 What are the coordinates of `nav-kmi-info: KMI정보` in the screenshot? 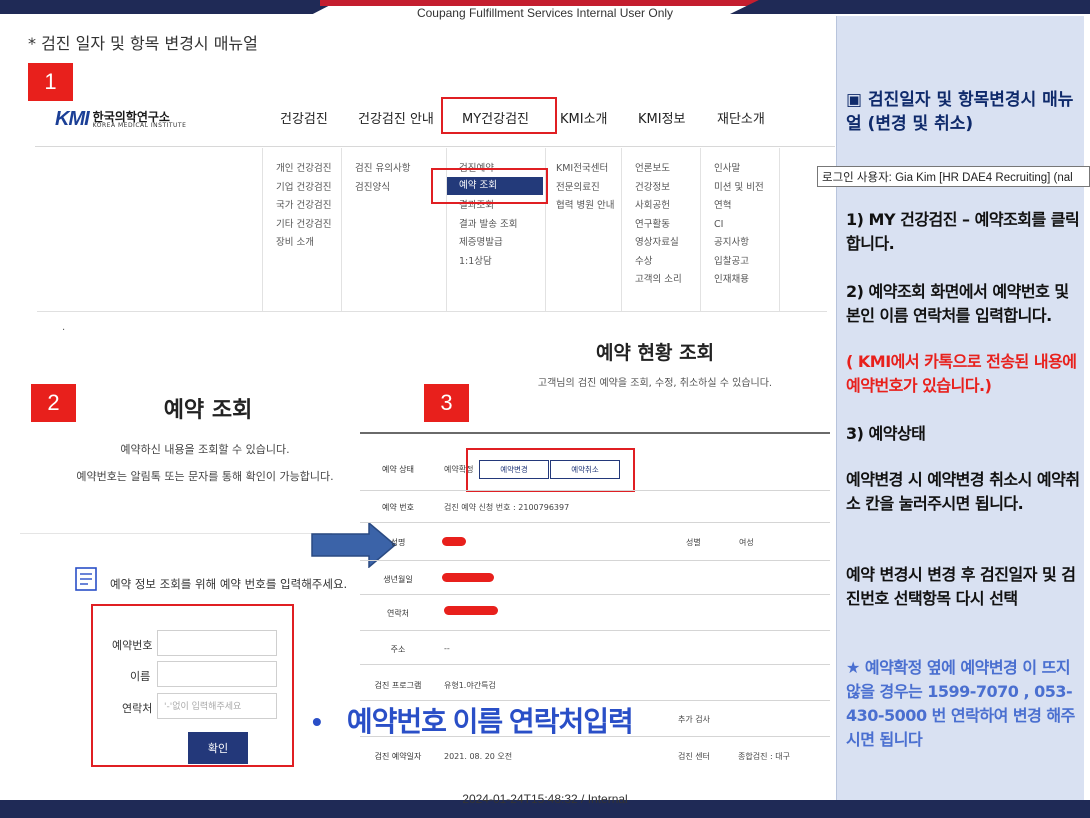 It's located at (662, 117).